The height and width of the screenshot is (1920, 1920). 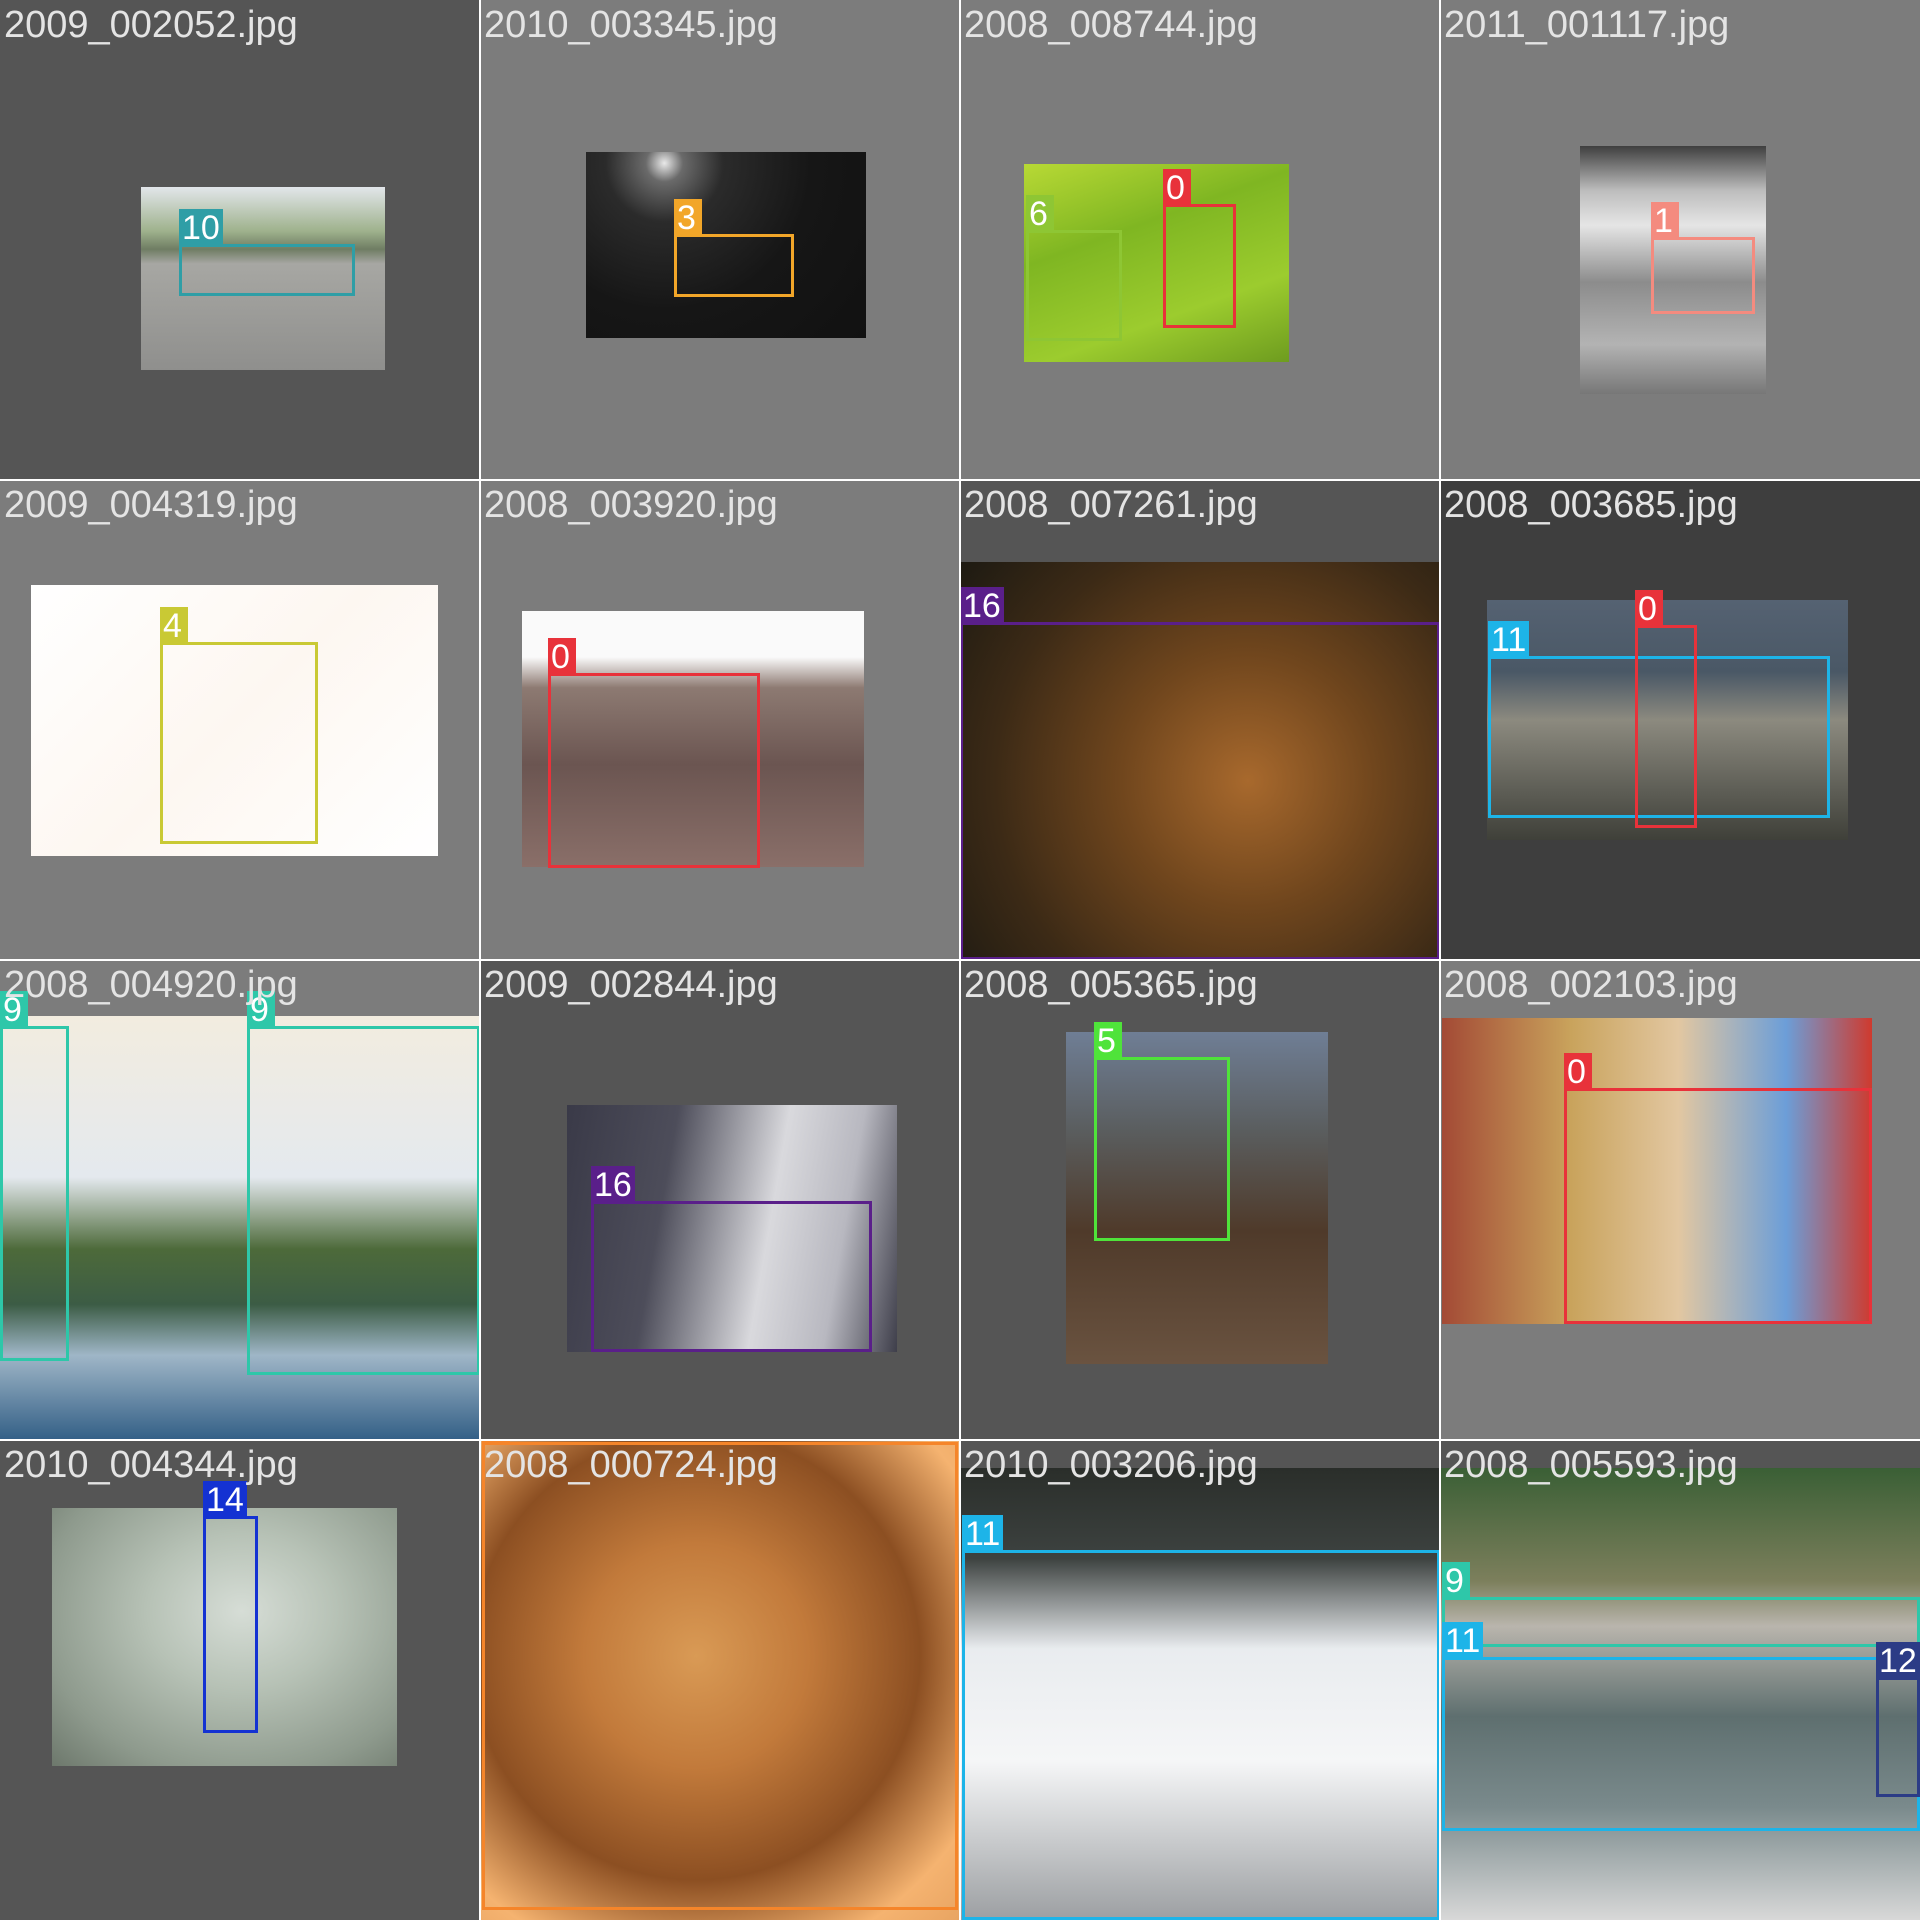 What do you see at coordinates (1665, 221) in the screenshot?
I see `bbox-class-label: 1` at bounding box center [1665, 221].